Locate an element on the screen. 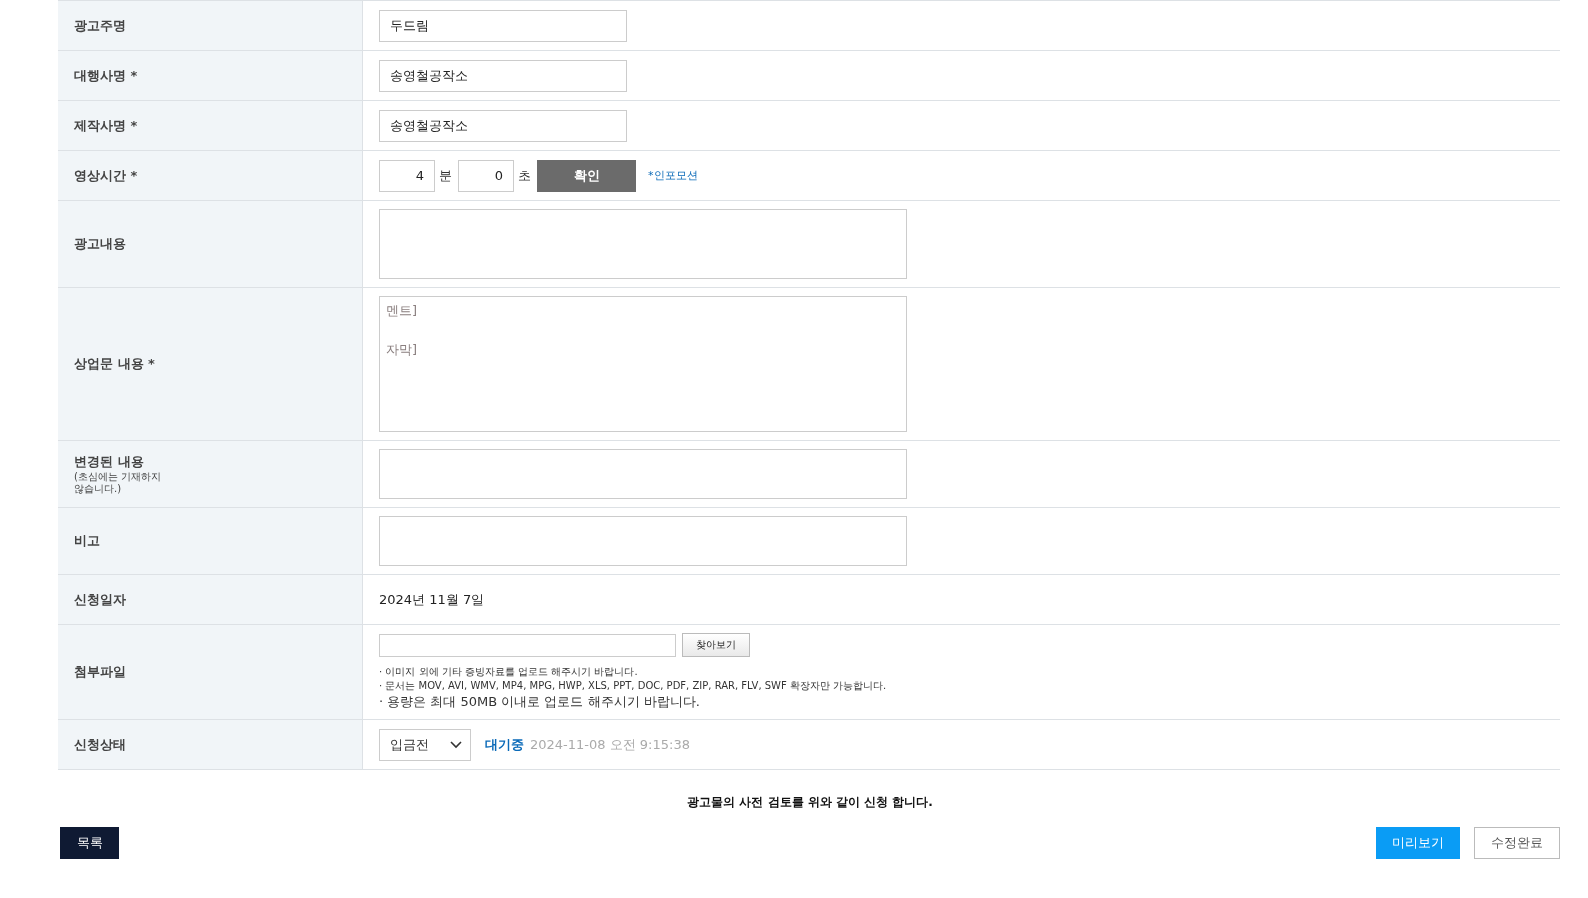  field-label: 대행사명 * is located at coordinates (106, 75).